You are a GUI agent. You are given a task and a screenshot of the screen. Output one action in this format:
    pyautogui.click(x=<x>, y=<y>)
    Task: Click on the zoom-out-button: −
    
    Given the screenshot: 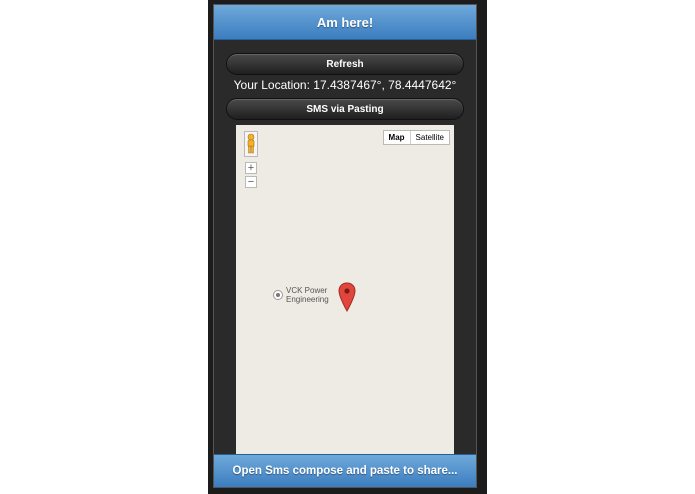 What is the action you would take?
    pyautogui.click(x=251, y=182)
    